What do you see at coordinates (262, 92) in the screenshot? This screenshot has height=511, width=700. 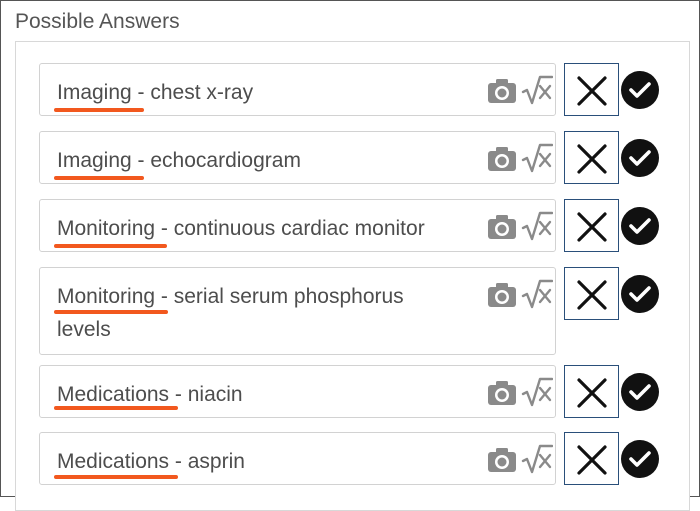 I see `answer-text: Imaging - chest x-ray` at bounding box center [262, 92].